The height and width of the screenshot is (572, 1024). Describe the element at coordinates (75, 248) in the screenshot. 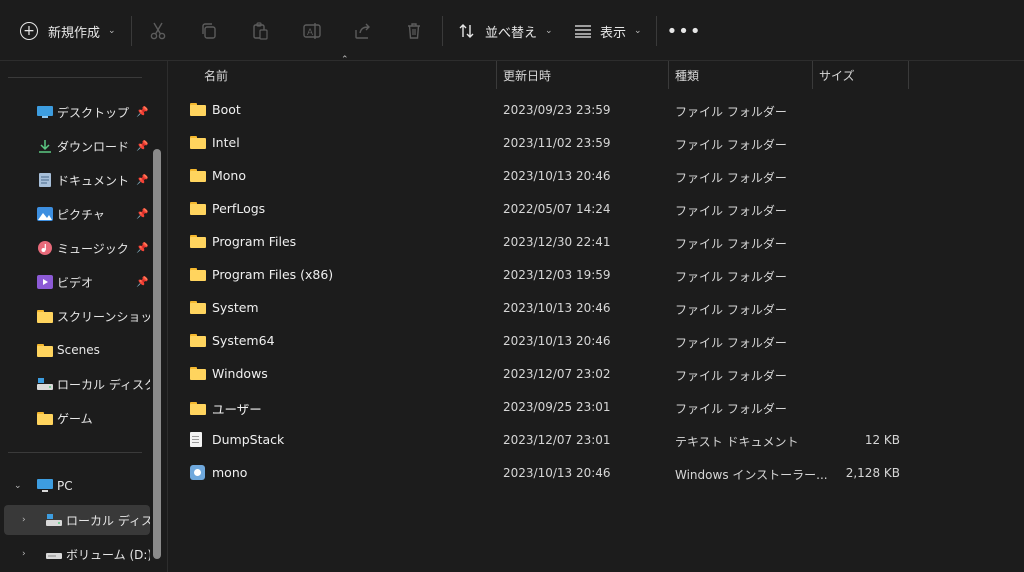

I see `sidebar-item-music: ミュージック 📌` at that location.